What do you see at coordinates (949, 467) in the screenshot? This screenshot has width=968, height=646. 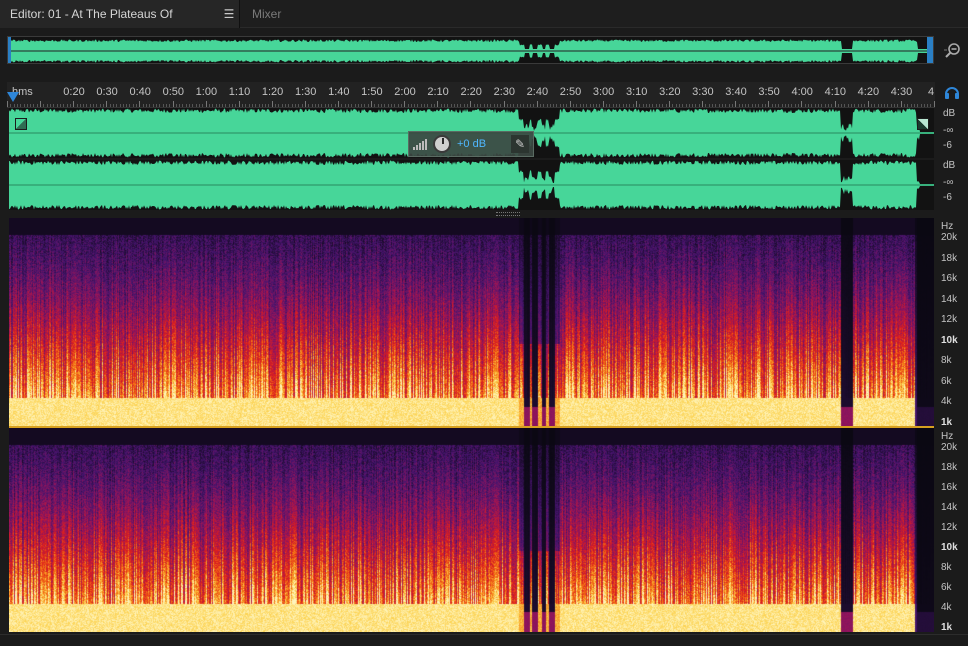 I see `frequency-label: 18k` at bounding box center [949, 467].